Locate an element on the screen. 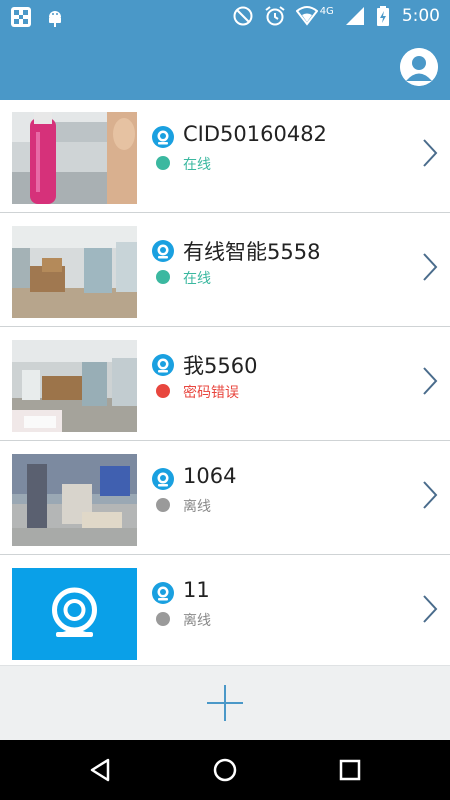  plus-icon is located at coordinates (225, 703).